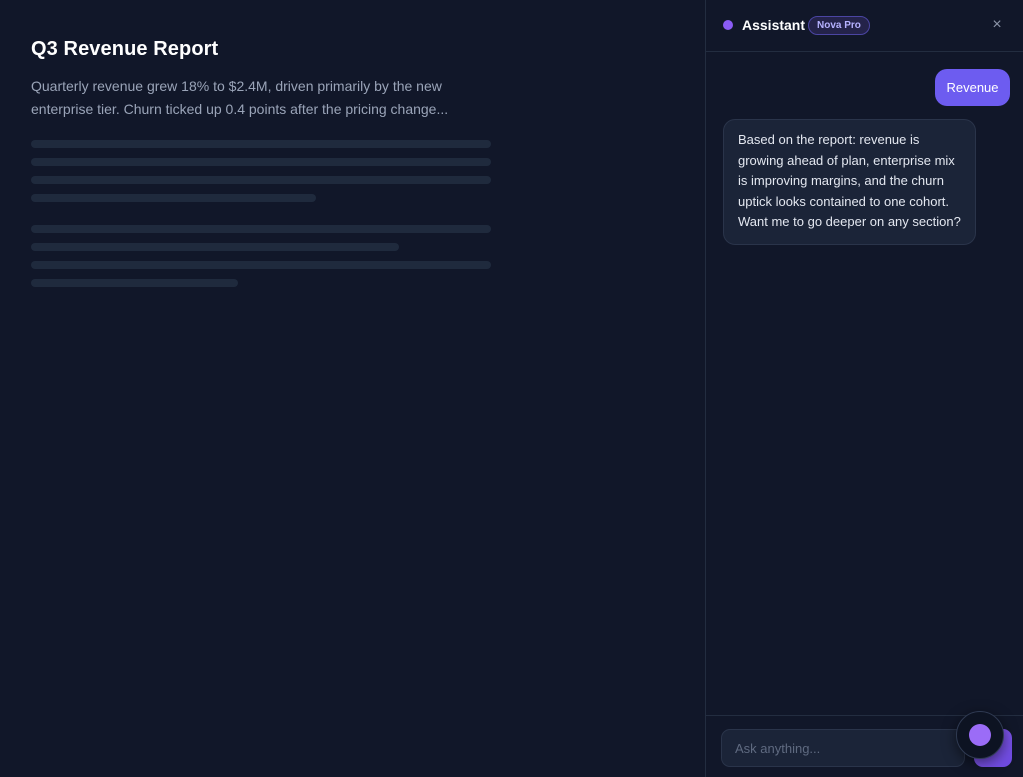 The image size is (1023, 777). What do you see at coordinates (774, 25) in the screenshot?
I see `assistant-title: Assistant` at bounding box center [774, 25].